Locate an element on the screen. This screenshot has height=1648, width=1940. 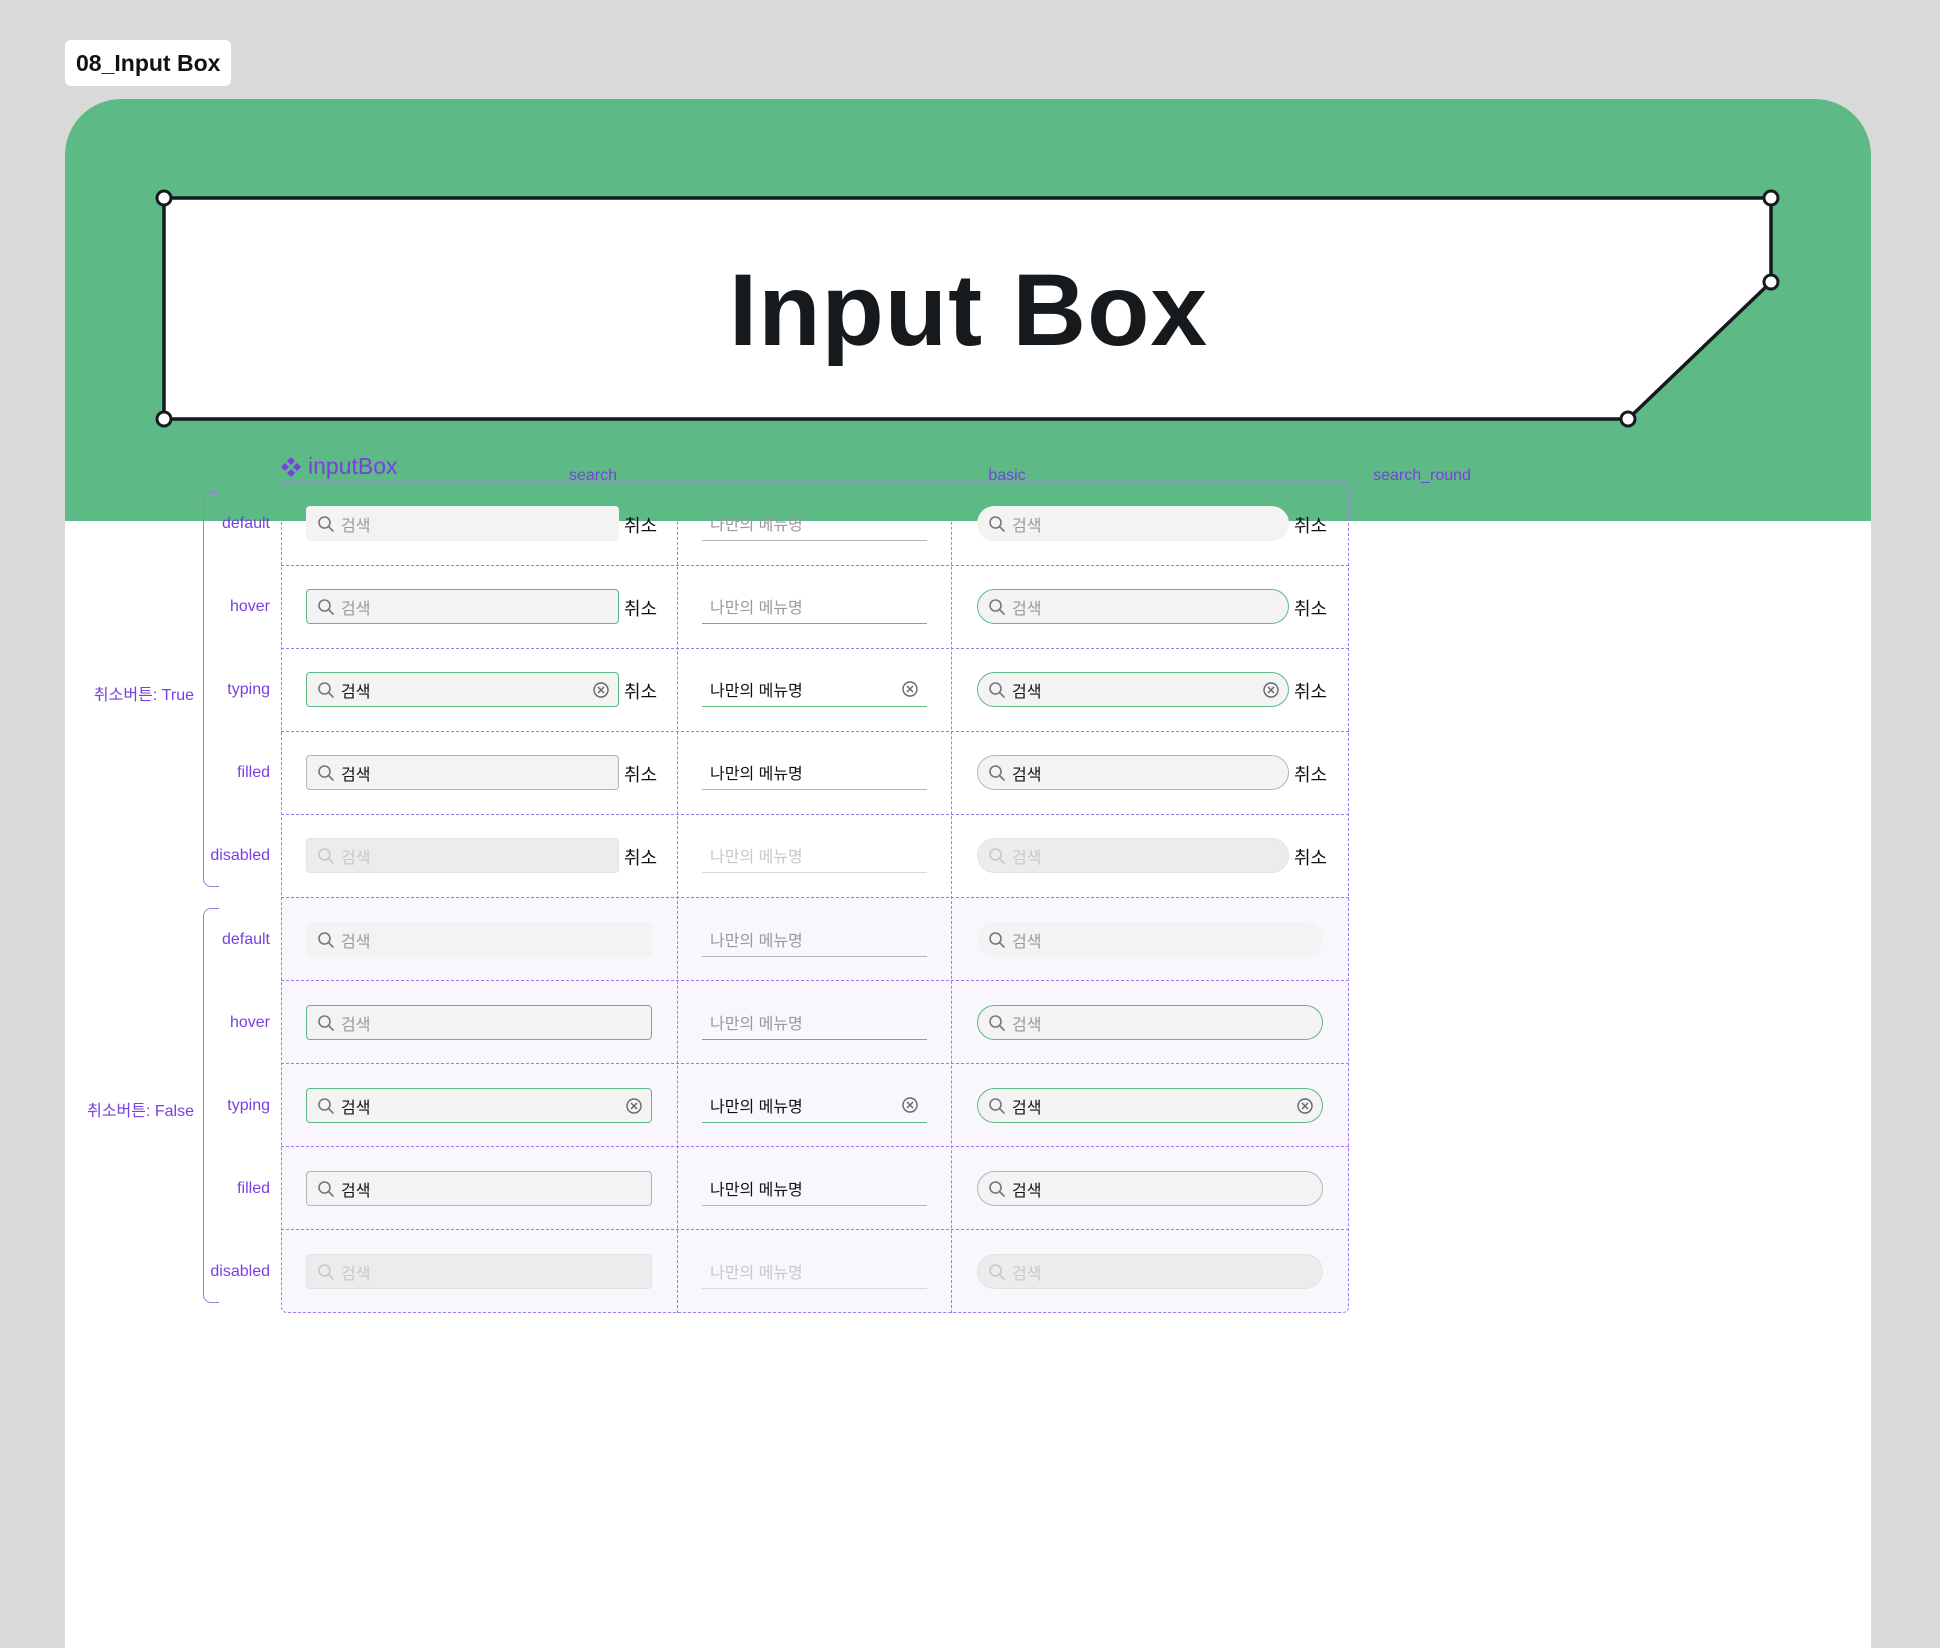
row-label-disabled: disabled is located at coordinates (240, 1271).